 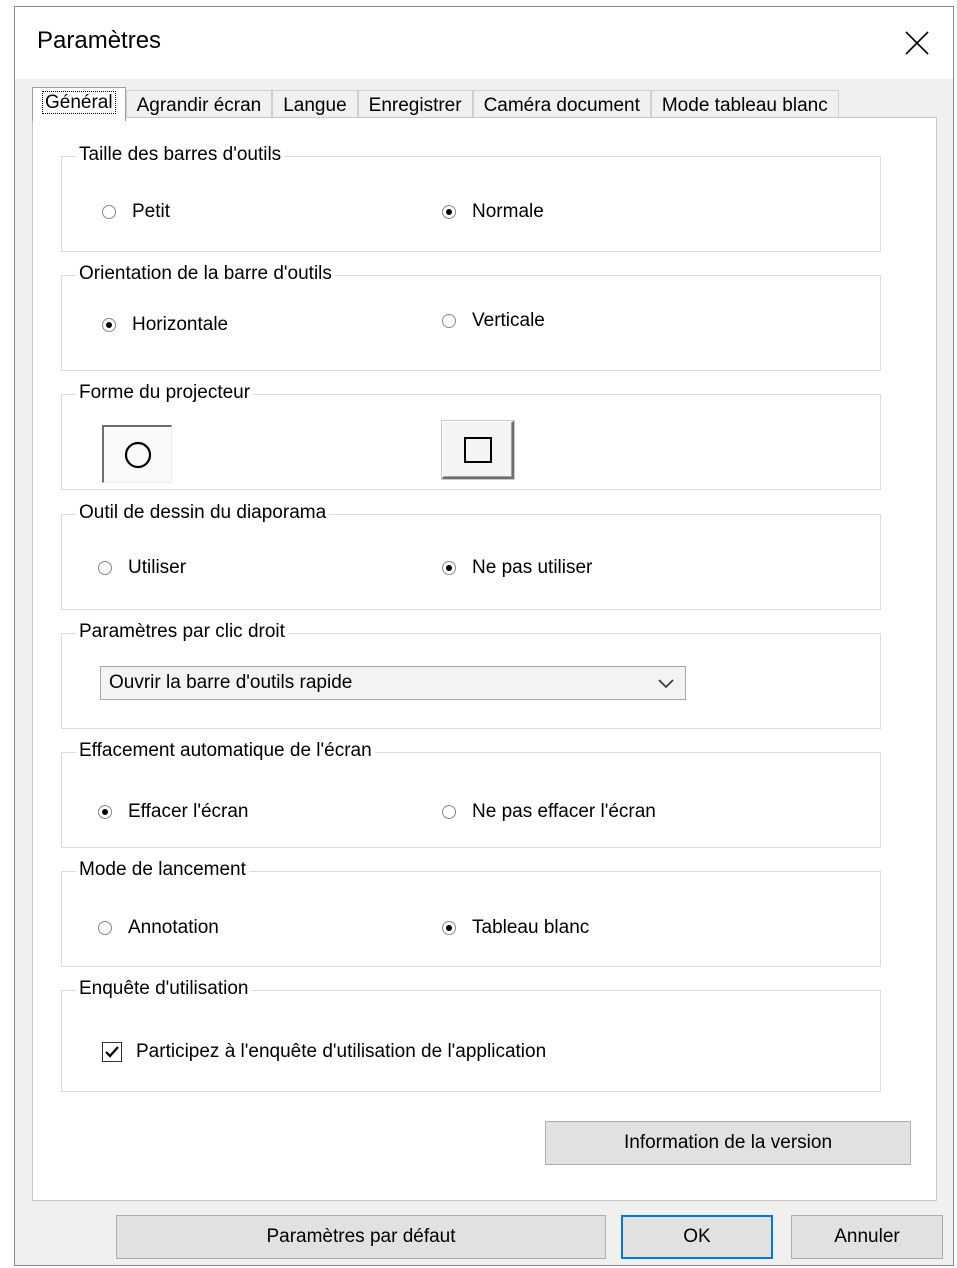 What do you see at coordinates (532, 567) in the screenshot?
I see `radio-label: Ne pas utiliser` at bounding box center [532, 567].